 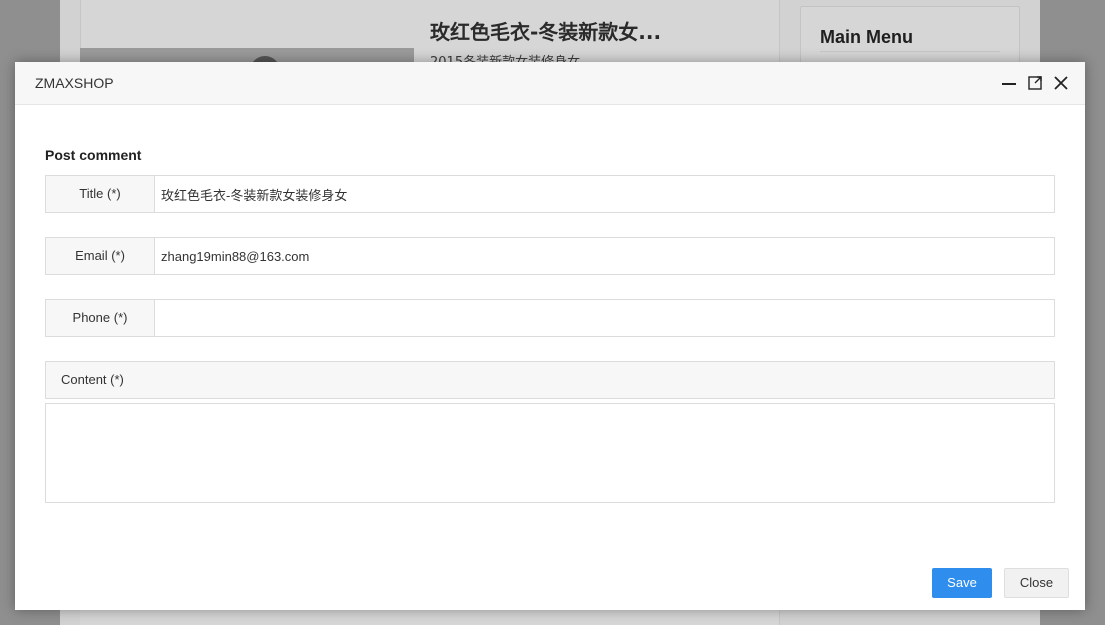 What do you see at coordinates (910, 51) in the screenshot?
I see `sidebar-divider` at bounding box center [910, 51].